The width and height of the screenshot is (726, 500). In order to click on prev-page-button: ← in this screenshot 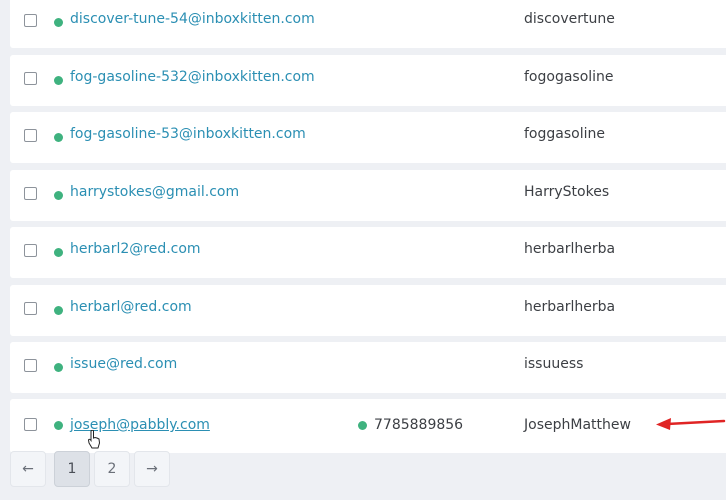, I will do `click(28, 469)`.